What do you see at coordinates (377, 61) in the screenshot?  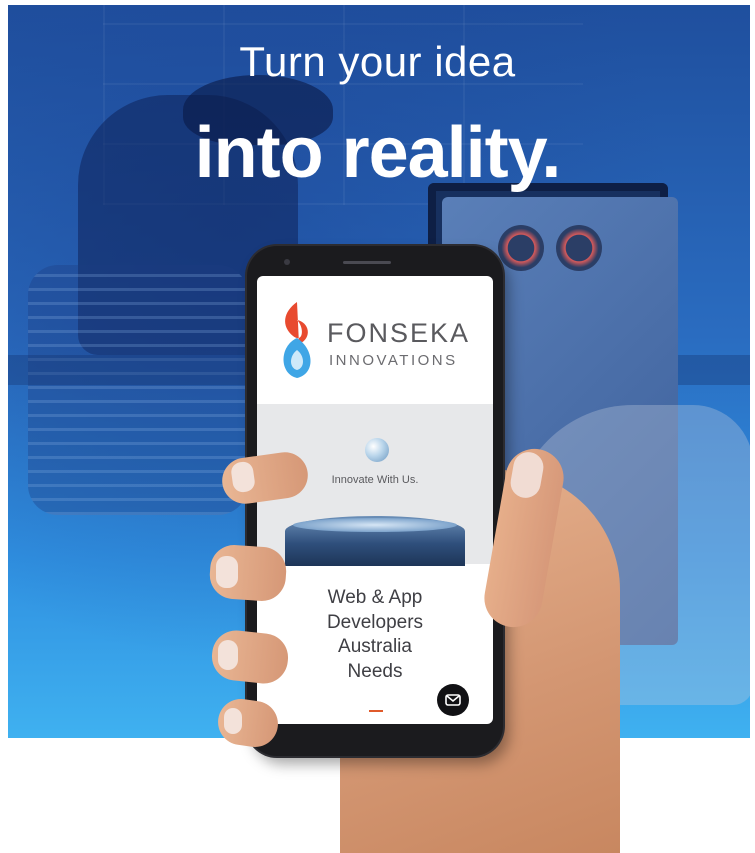 I see `hero-headline-line1: Turn your idea` at bounding box center [377, 61].